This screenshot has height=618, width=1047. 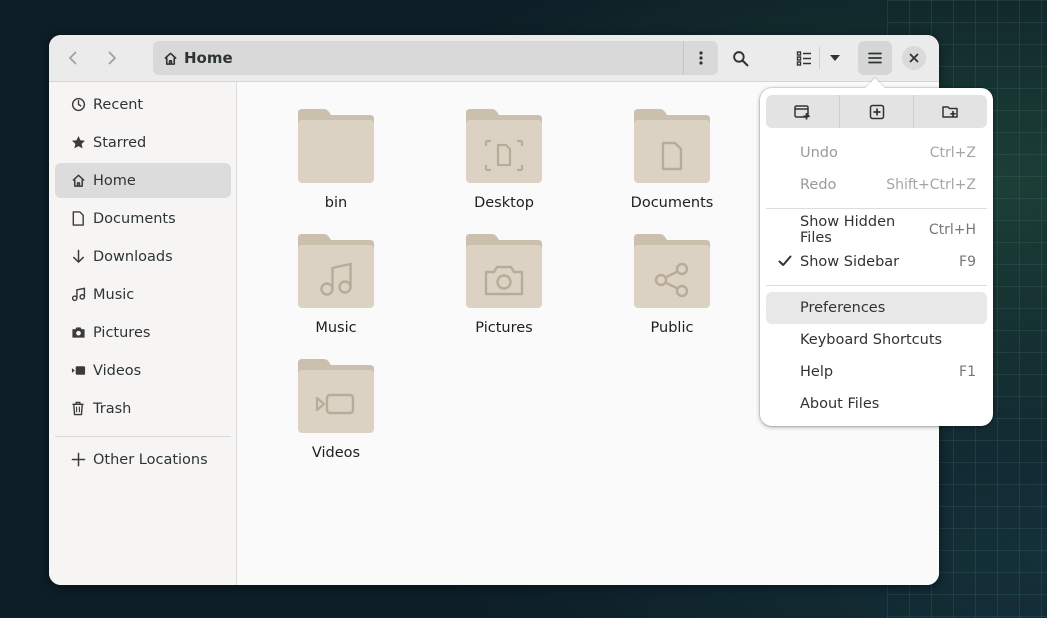 I want to click on sidebar-item-other-locations: Other Locations, so click(x=143, y=459).